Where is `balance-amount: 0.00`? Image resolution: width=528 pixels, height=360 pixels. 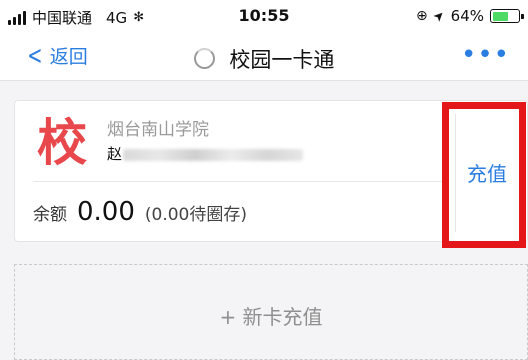 balance-amount: 0.00 is located at coordinates (106, 212).